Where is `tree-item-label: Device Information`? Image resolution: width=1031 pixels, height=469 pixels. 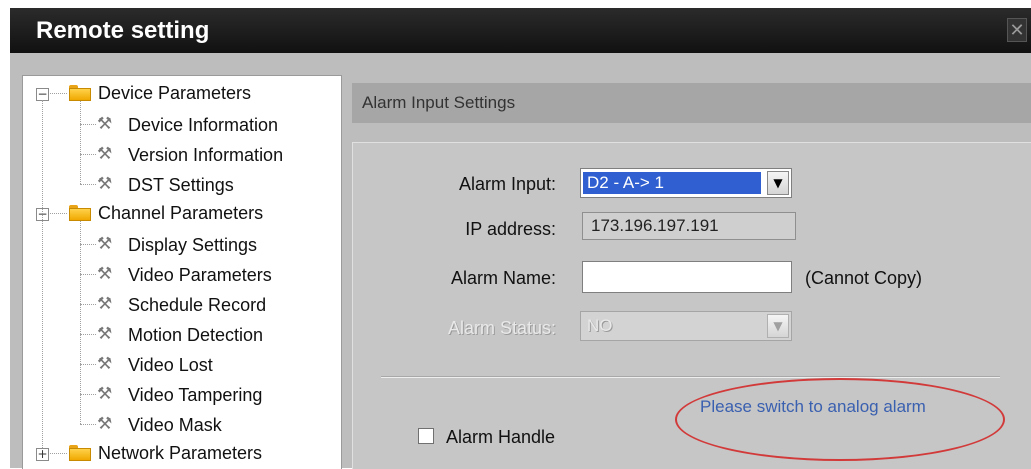
tree-item-label: Device Information is located at coordinates (203, 125).